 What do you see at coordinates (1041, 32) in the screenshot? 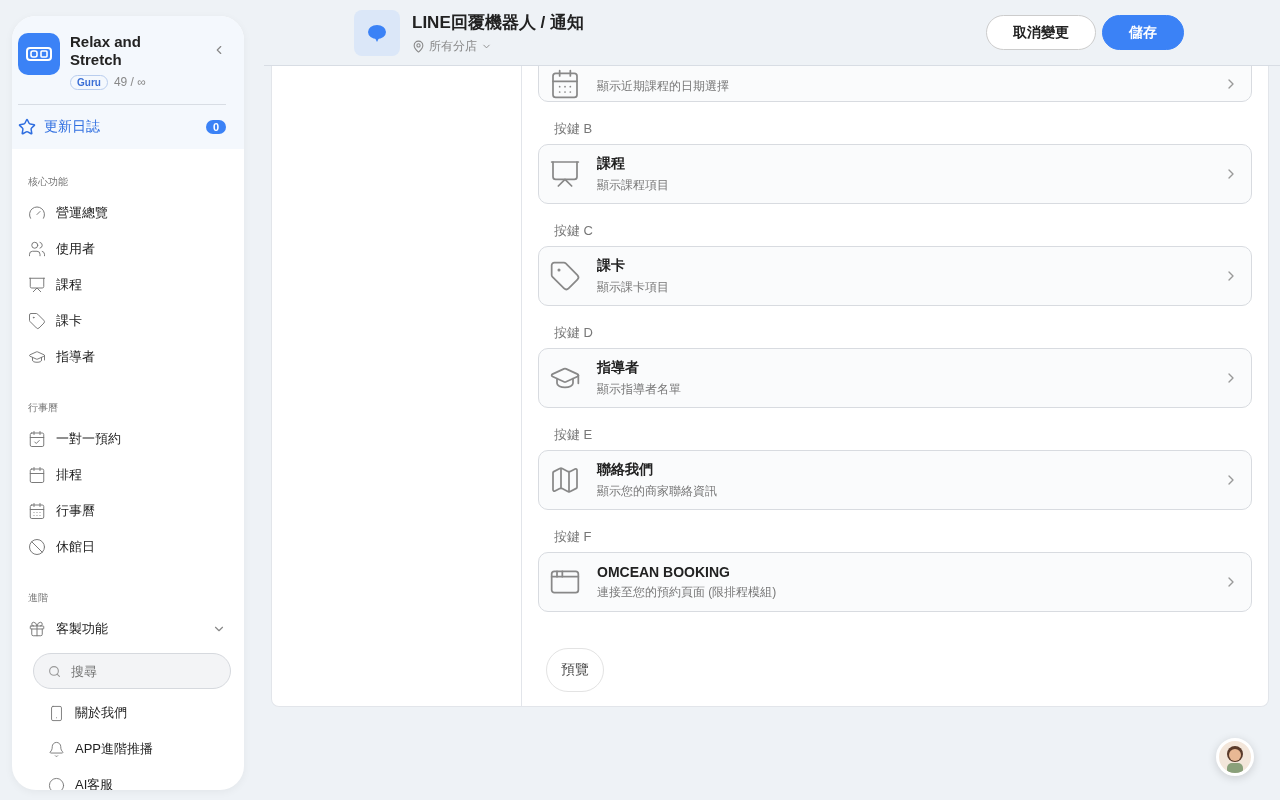
I see `cancel-button: 取消變更` at bounding box center [1041, 32].